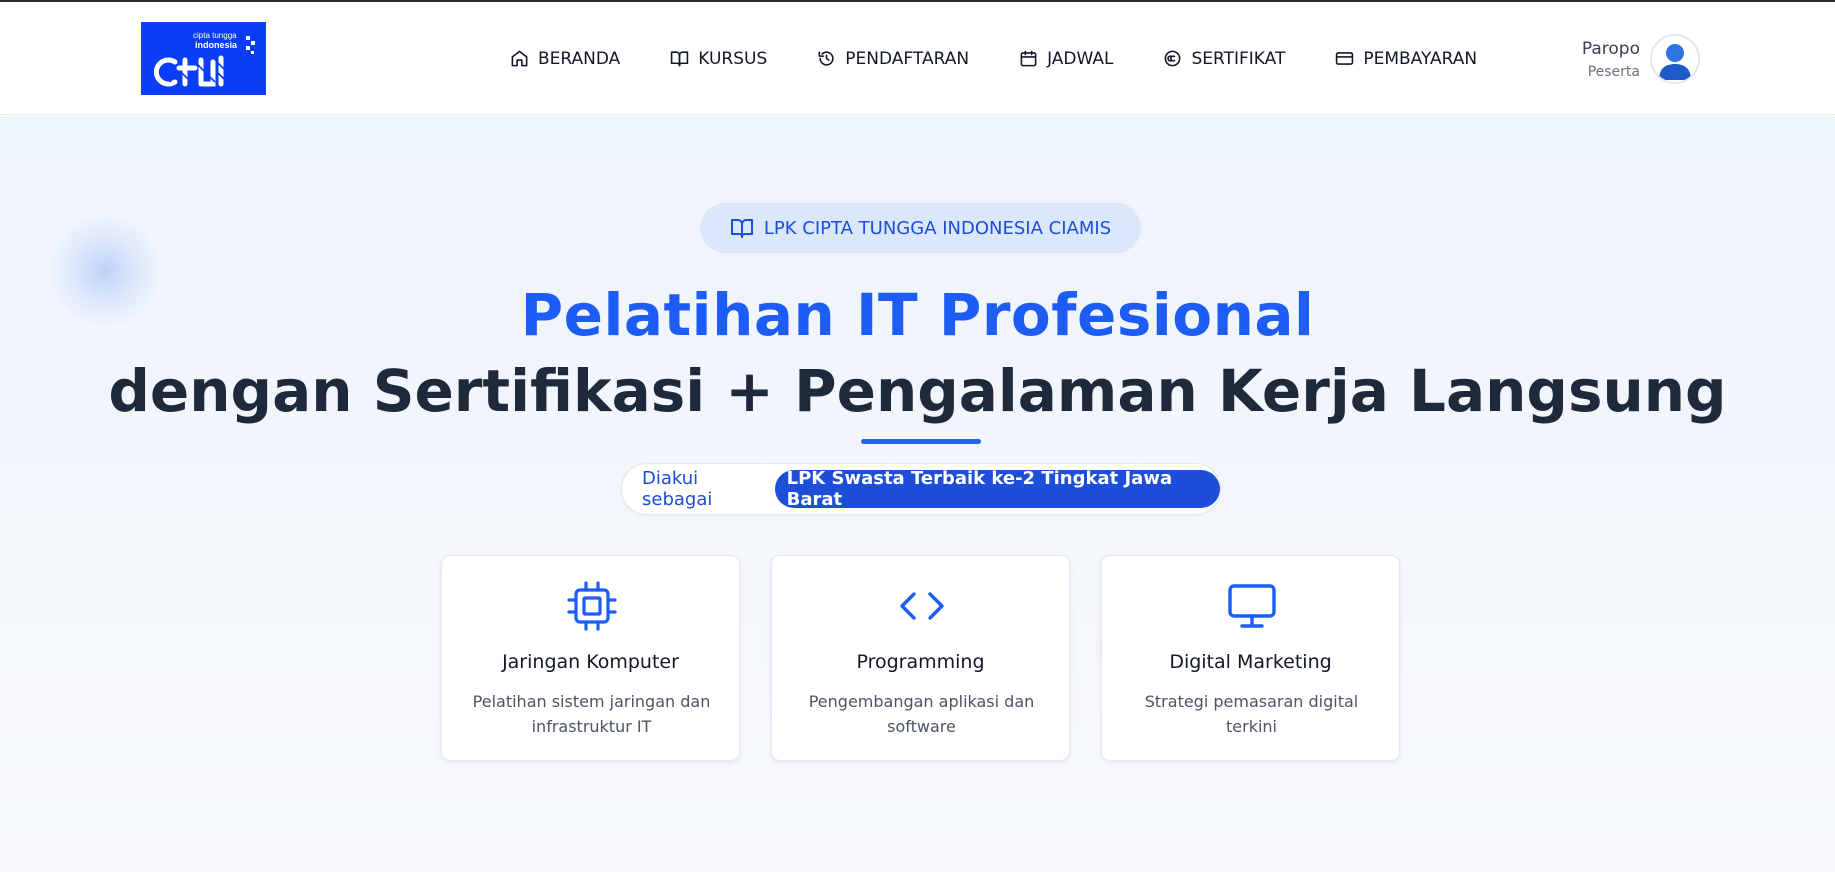  Describe the element at coordinates (1610, 49) in the screenshot. I see `user-name: Paropo` at that location.